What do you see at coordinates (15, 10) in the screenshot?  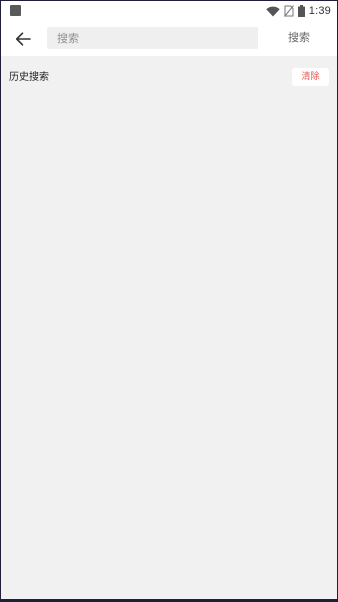 I see `notification-icon` at bounding box center [15, 10].